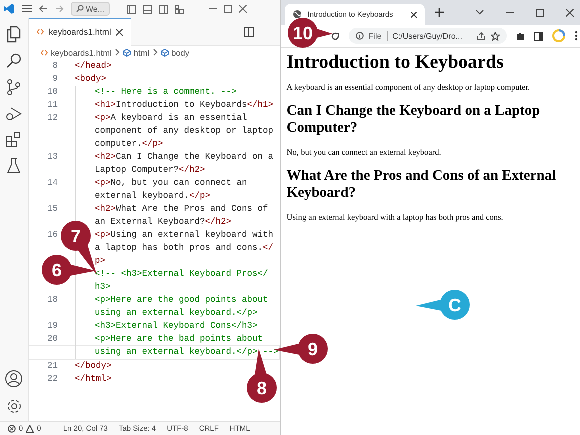 The height and width of the screenshot is (435, 580). What do you see at coordinates (176, 313) in the screenshot?
I see `code-text: using an external keyboard.</p>` at bounding box center [176, 313].